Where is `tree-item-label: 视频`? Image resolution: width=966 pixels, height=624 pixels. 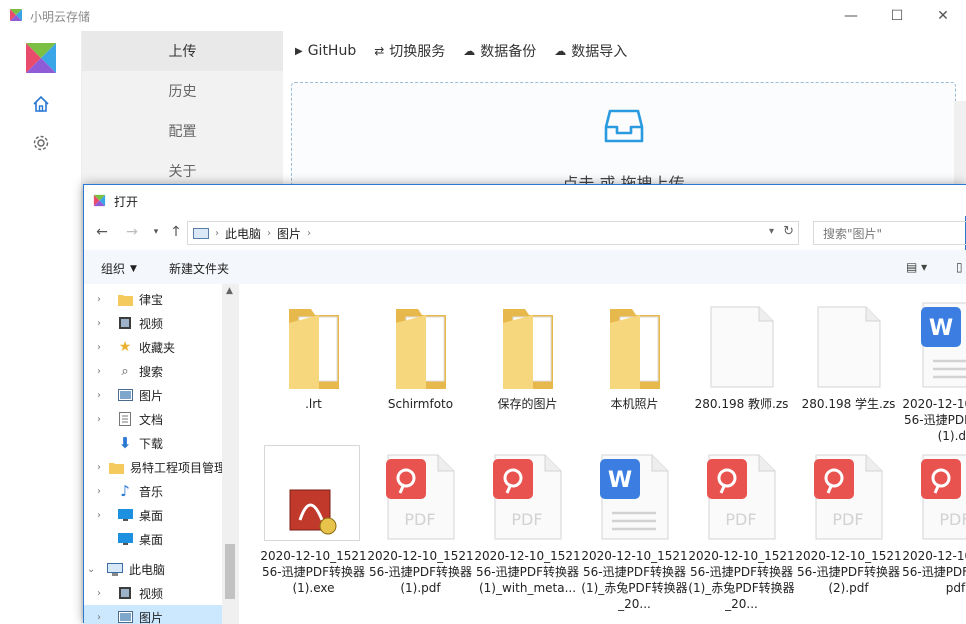
tree-item-label: 视频 is located at coordinates (151, 323).